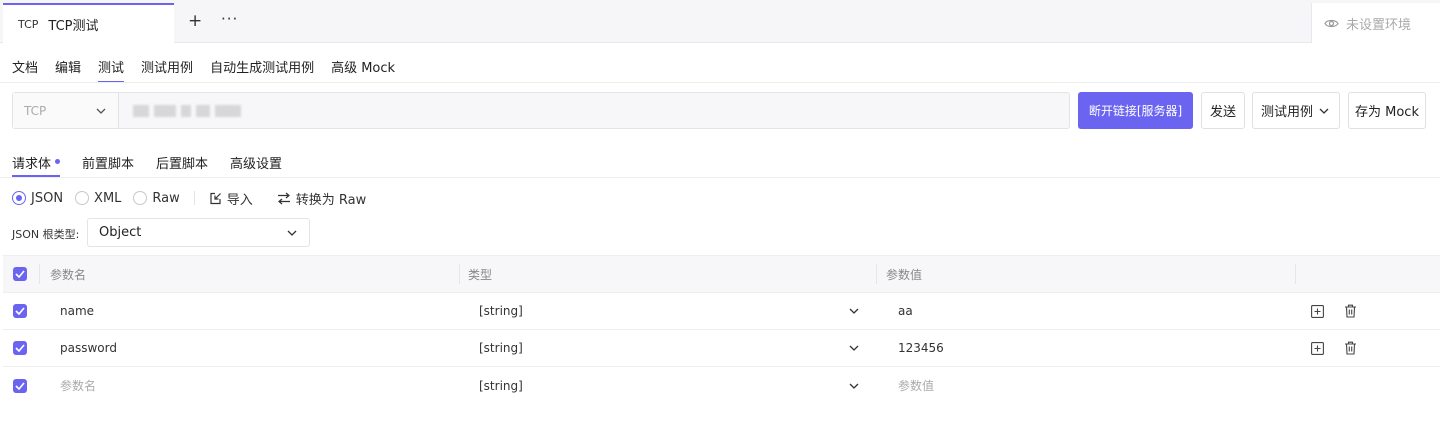  I want to click on body-tabs: 请求体 前置脚本 后置脚本 高级设置, so click(158, 165).